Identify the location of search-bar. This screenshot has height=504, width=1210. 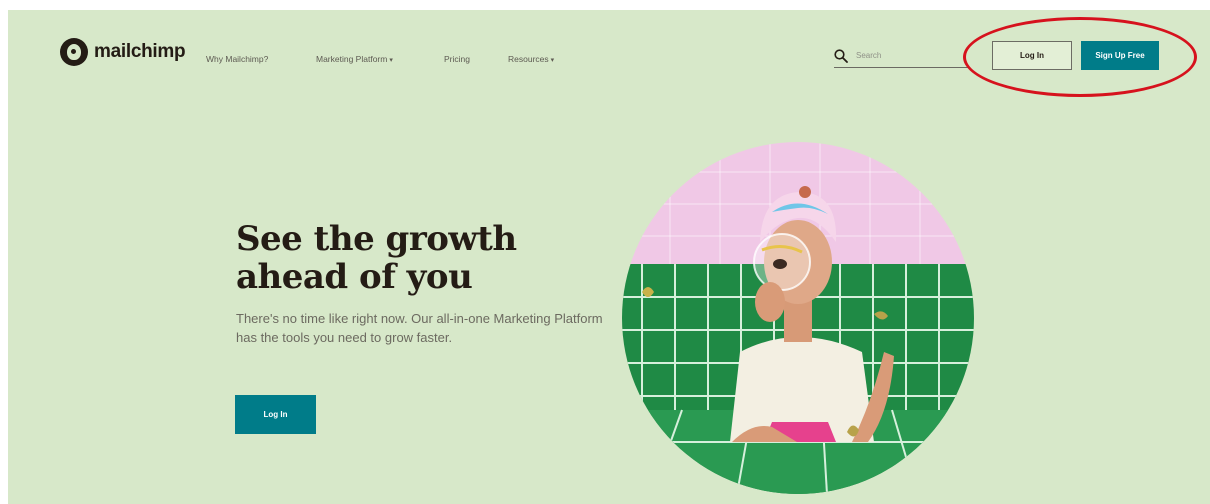
(901, 56).